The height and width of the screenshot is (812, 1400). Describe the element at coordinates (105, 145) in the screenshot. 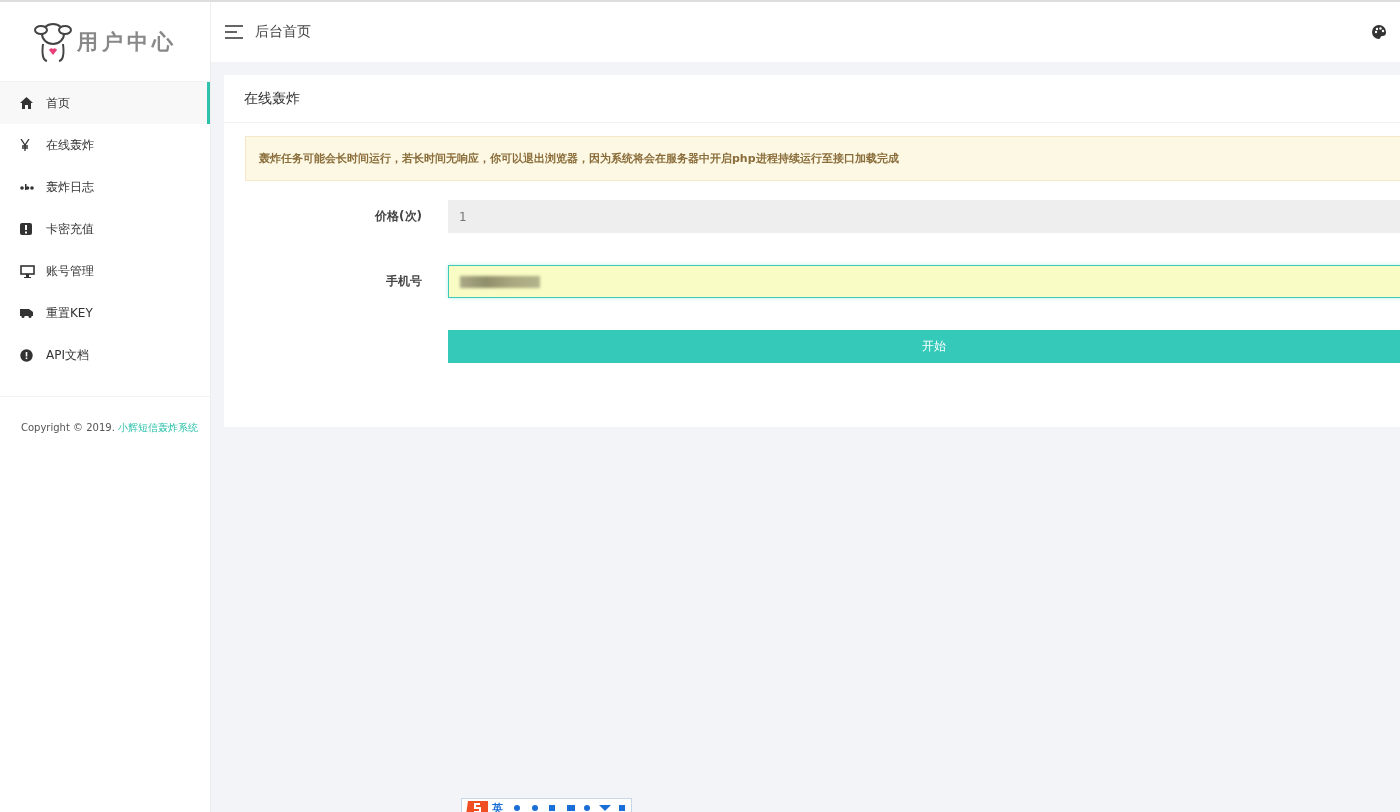

I see `sidebar-item: 在线轰炸` at that location.